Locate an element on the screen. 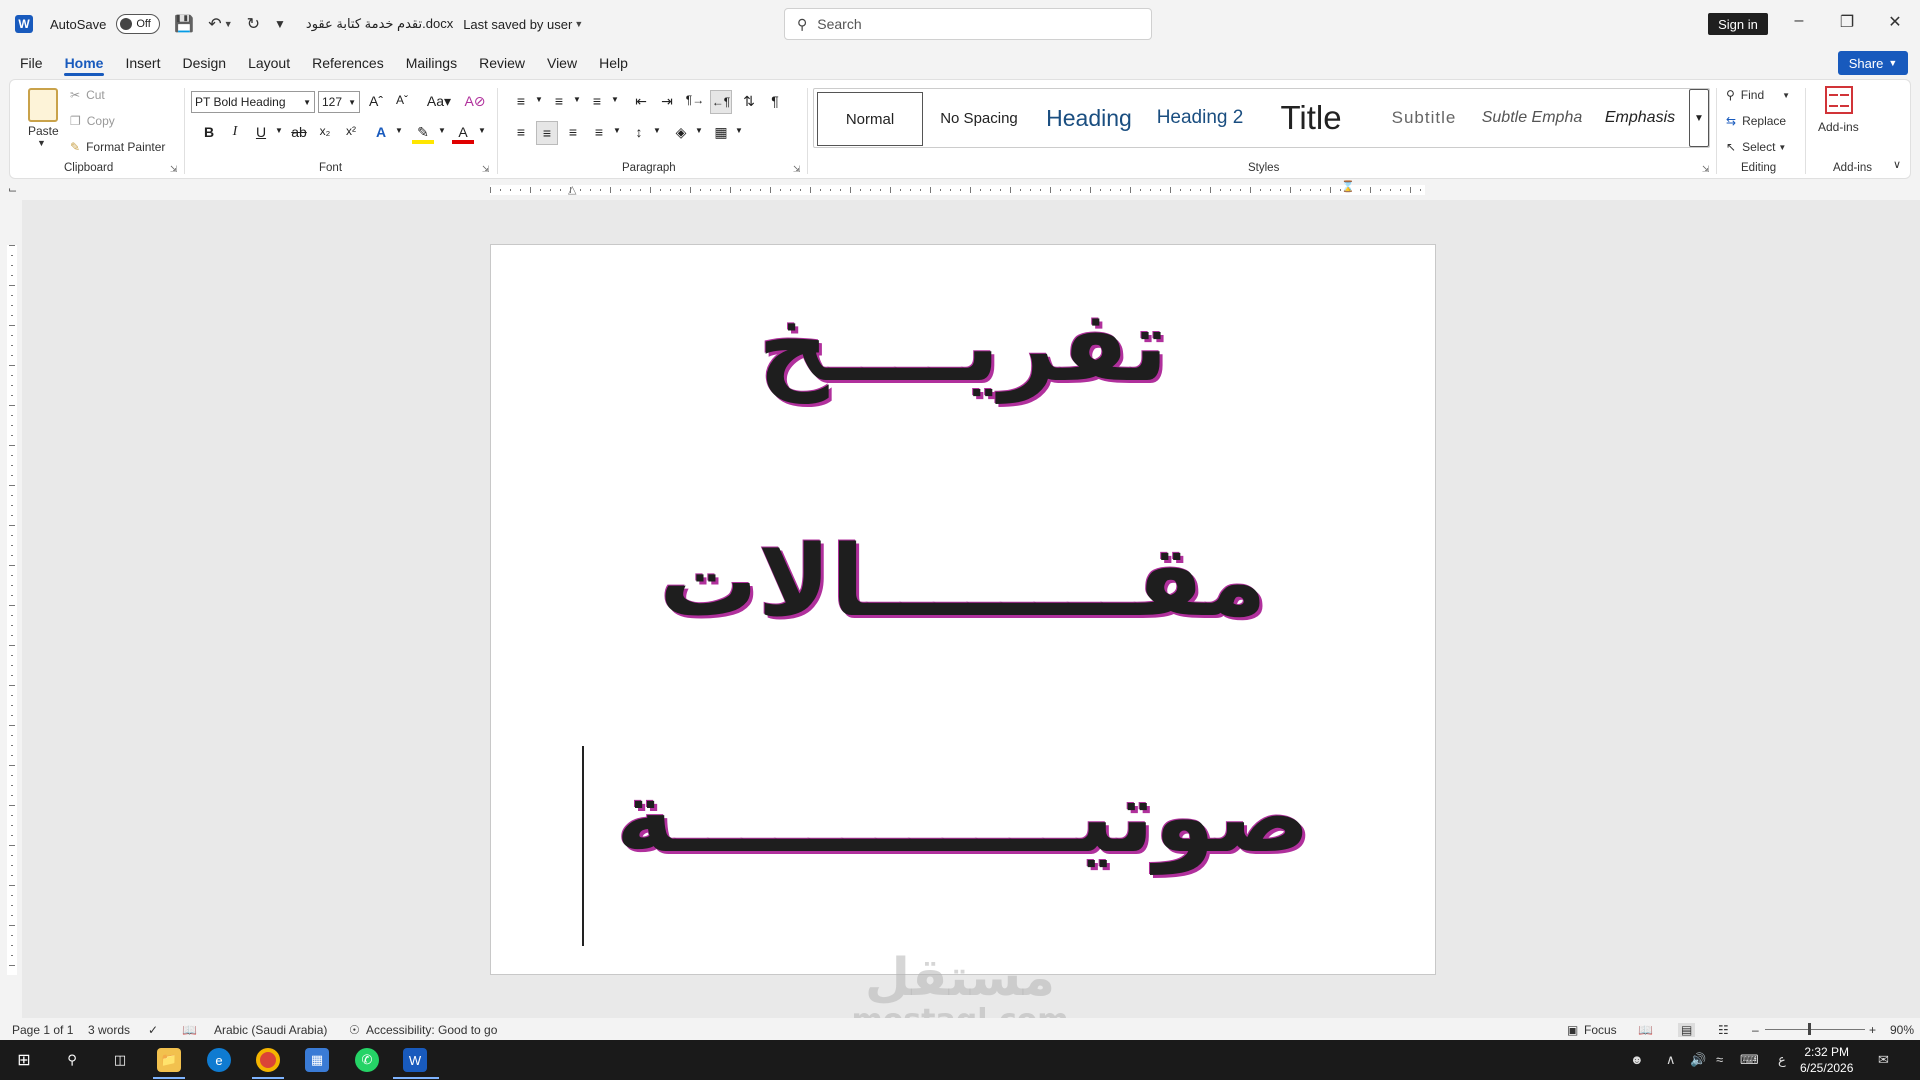 This screenshot has width=1920, height=1080. paragraph-launcher-icon: ⇲ is located at coordinates (797, 169).